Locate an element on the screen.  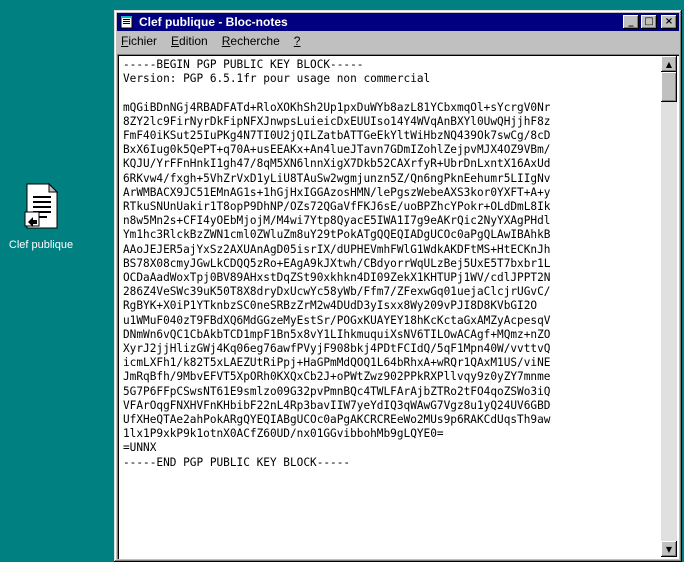
notepad-app-icon is located at coordinates (127, 22).